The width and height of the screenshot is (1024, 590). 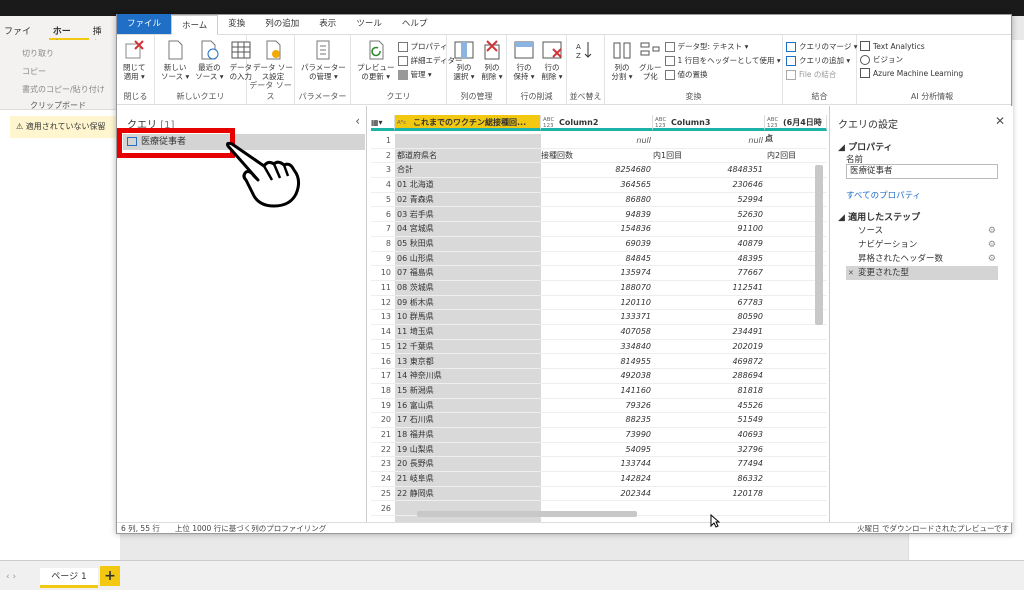 I want to click on table-cell: 40879, so click(x=709, y=244).